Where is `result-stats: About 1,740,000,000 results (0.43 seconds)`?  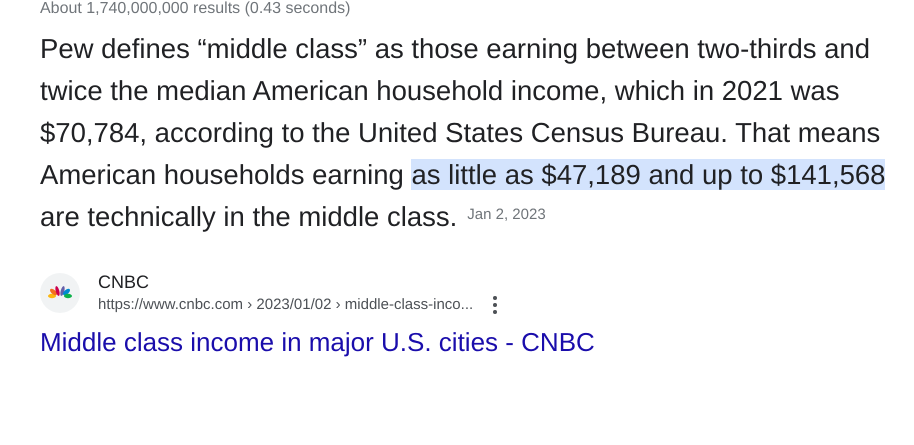 result-stats: About 1,740,000,000 results (0.43 seconds) is located at coordinates (195, 9).